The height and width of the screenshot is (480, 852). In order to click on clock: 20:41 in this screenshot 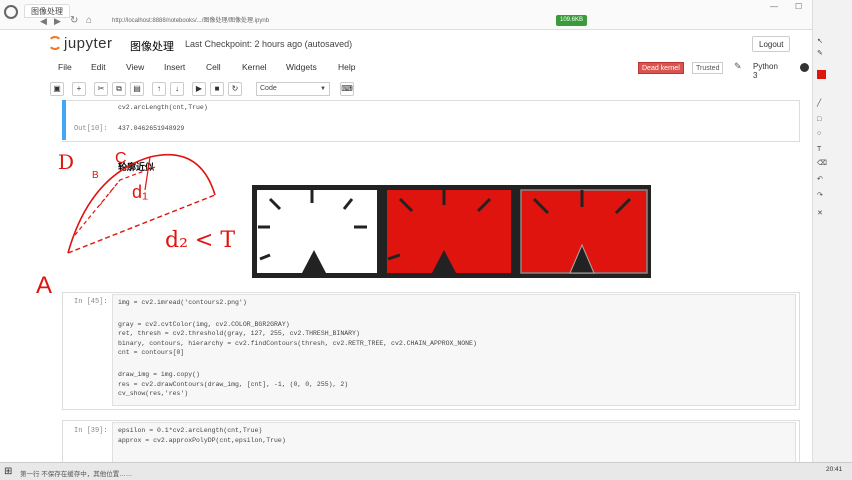, I will do `click(834, 469)`.